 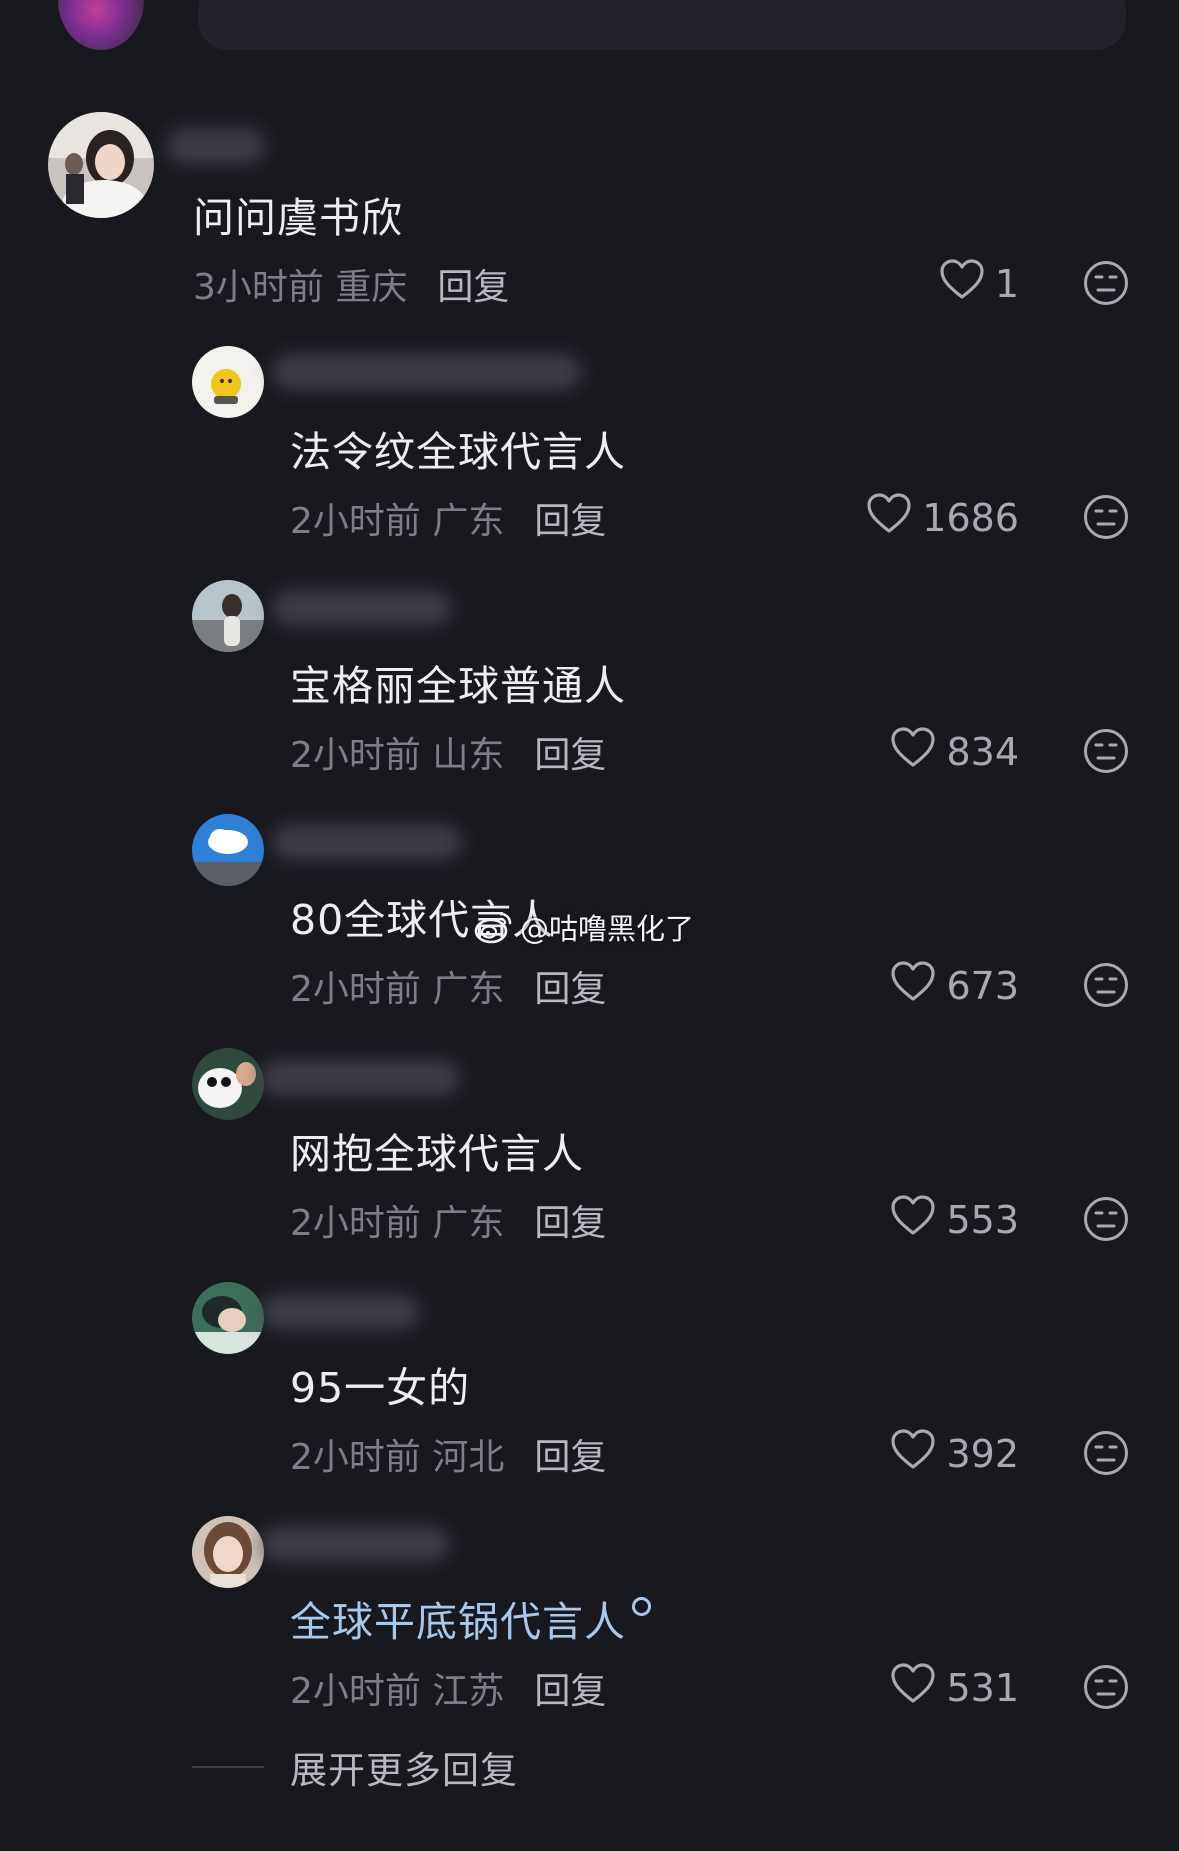 I want to click on like-count: 1686, so click(x=970, y=517).